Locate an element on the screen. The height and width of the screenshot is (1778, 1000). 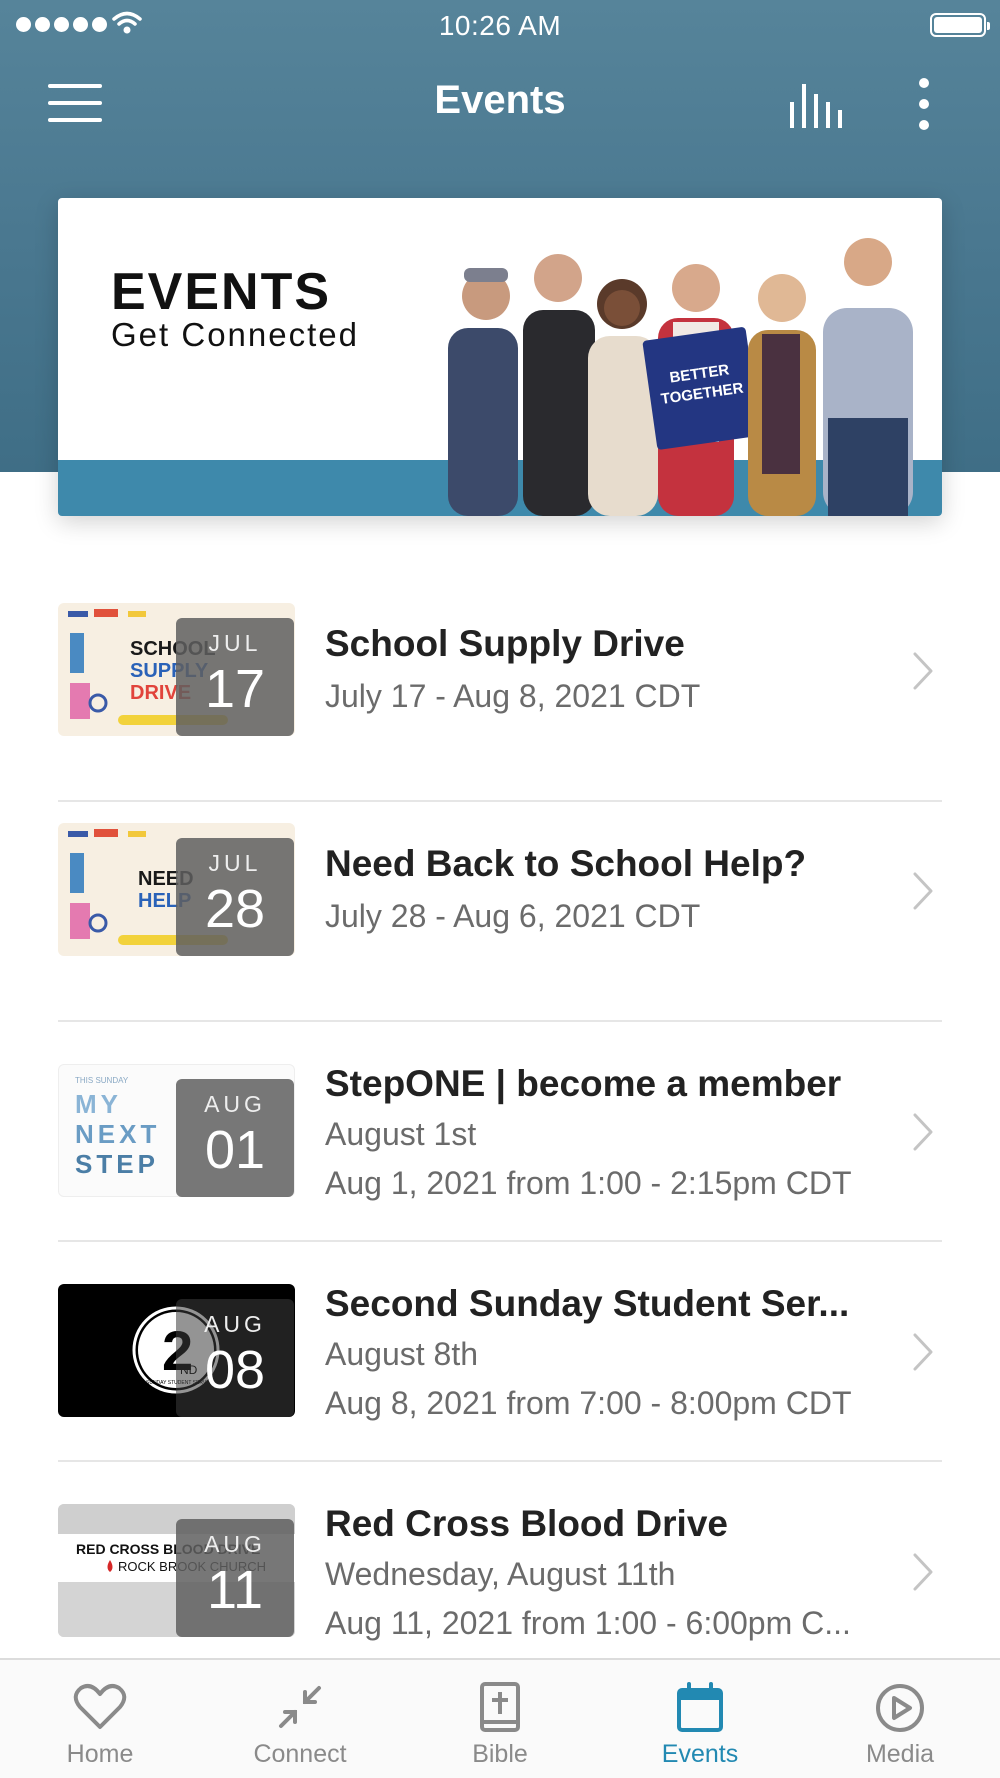
group-photo: BETTER TOGETHER is located at coordinates (680, 377).